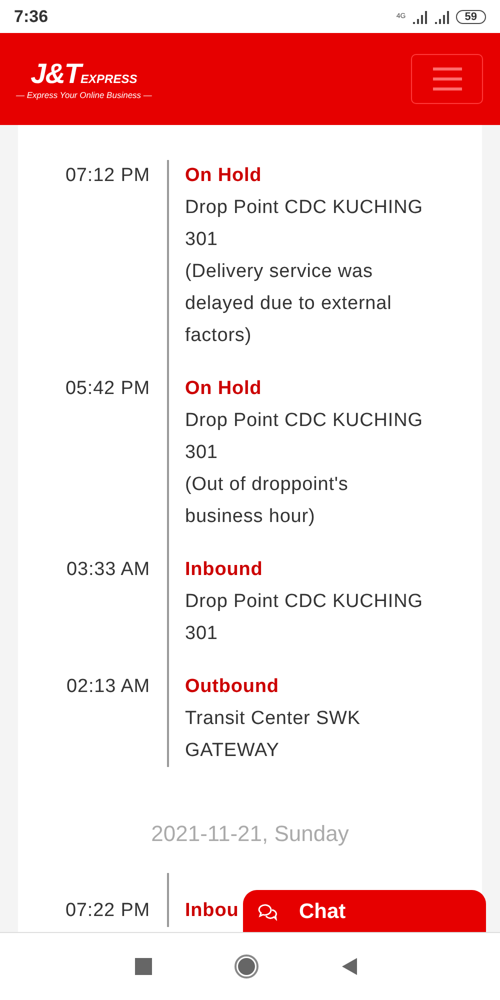 This screenshot has width=500, height=1000. I want to click on event-status: Inbou, so click(212, 911).